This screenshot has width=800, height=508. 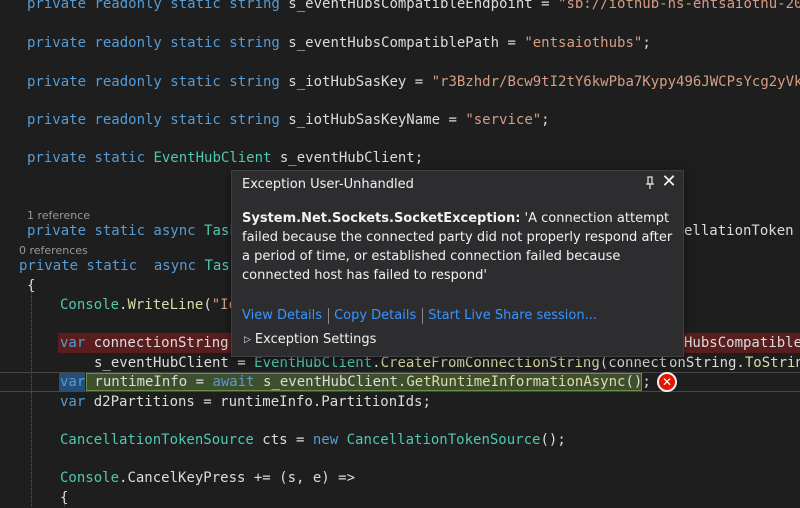 What do you see at coordinates (161, 343) in the screenshot?
I see `code-token: connectionString` at bounding box center [161, 343].